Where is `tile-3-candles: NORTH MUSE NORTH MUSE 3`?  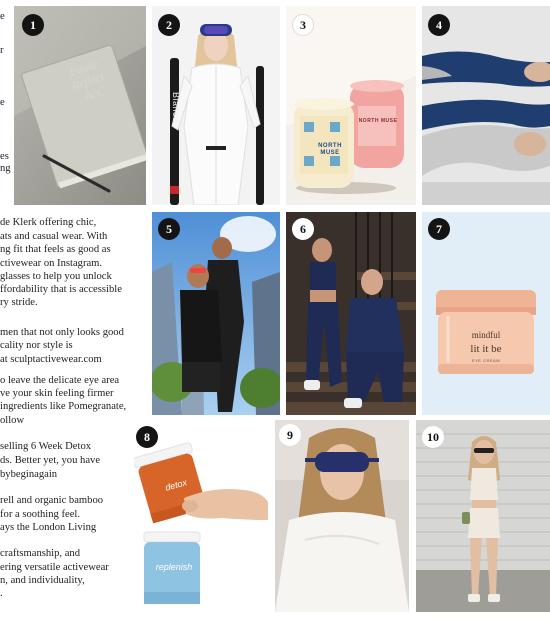 tile-3-candles: NORTH MUSE NORTH MUSE 3 is located at coordinates (351, 105).